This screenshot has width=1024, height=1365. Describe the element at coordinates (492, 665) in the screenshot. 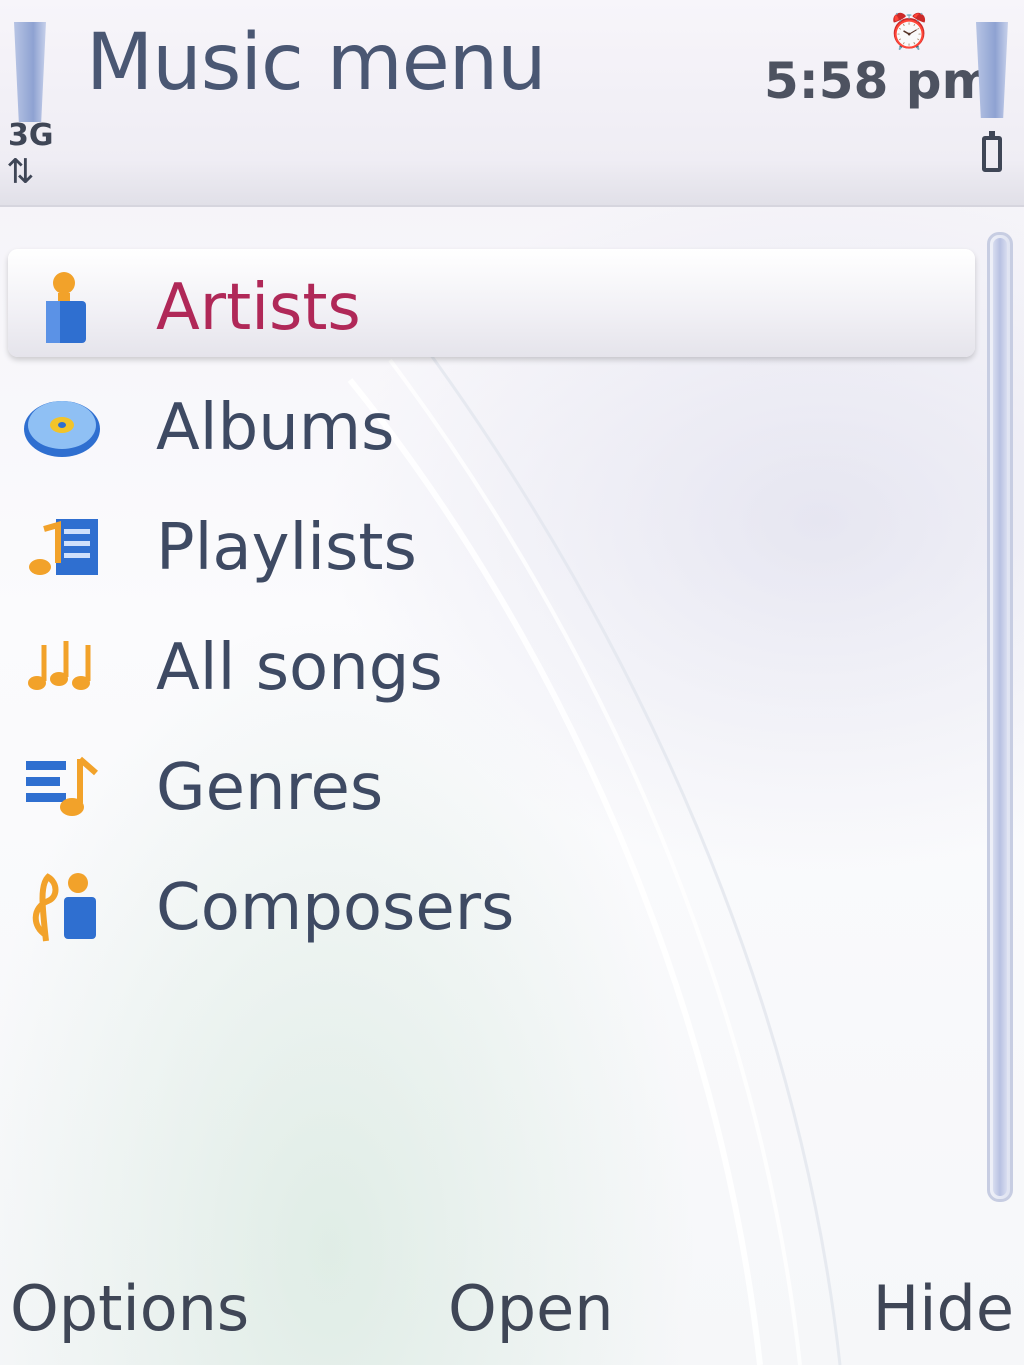

I see `menu-item-all-songs: All songs` at that location.